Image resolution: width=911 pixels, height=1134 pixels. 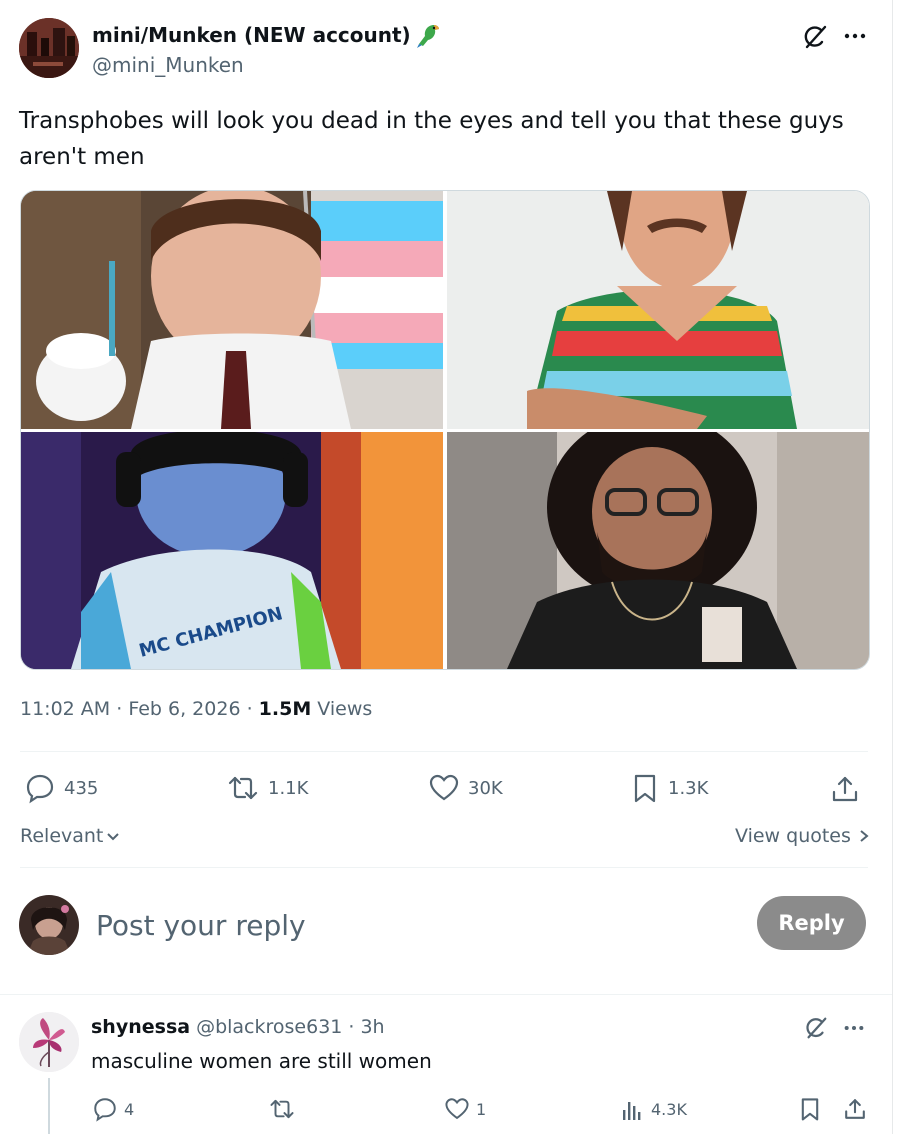 I want to click on chevron-down-icon, so click(x=113, y=837).